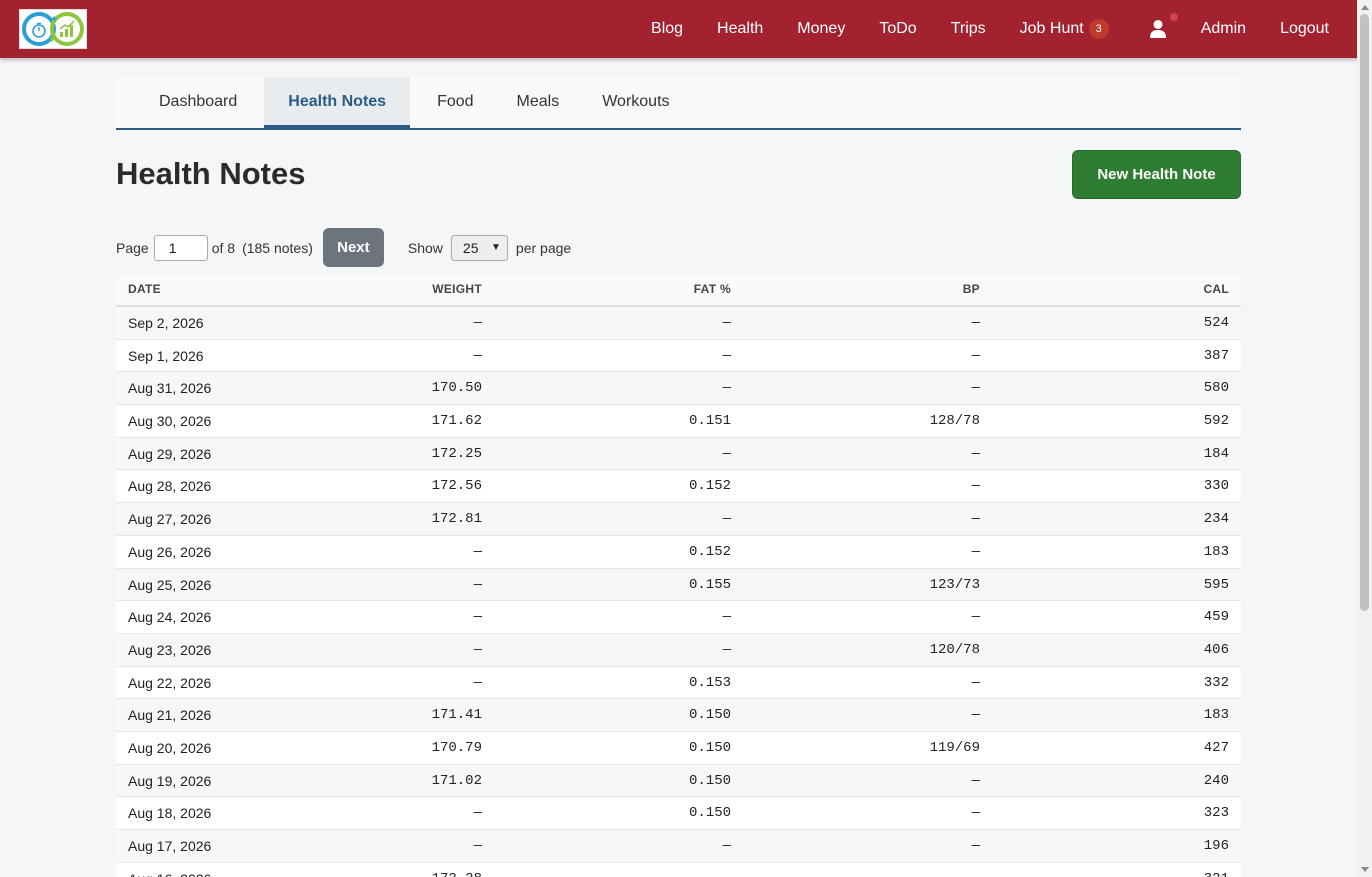  I want to click on show-label: Show, so click(425, 247).